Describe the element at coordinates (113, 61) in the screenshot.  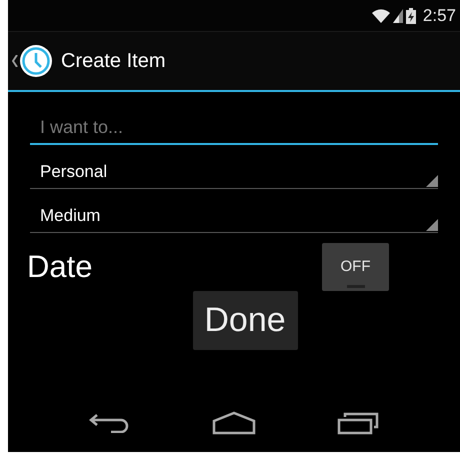
I see `screen-title: Create Item` at that location.